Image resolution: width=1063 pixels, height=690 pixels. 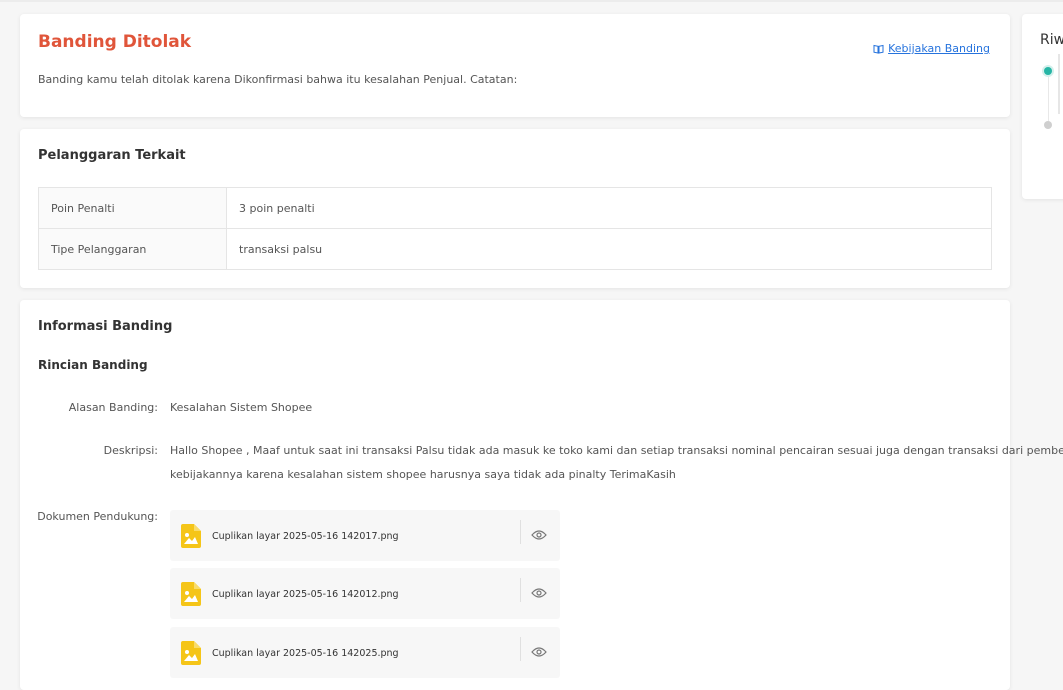 I want to click on document-item: Cuplikan layar 2025-05-16 142012.png, so click(x=365, y=593).